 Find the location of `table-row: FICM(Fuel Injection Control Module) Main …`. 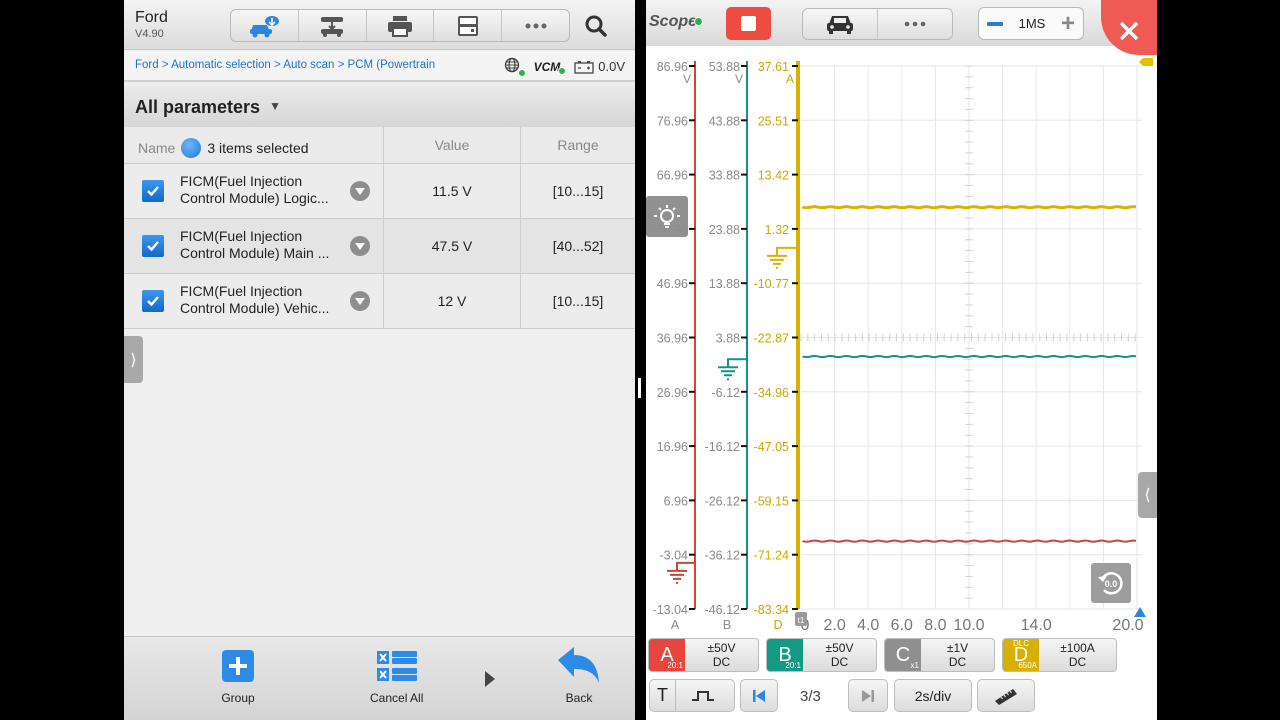

table-row: FICM(Fuel Injection Control Module) Main … is located at coordinates (379, 246).